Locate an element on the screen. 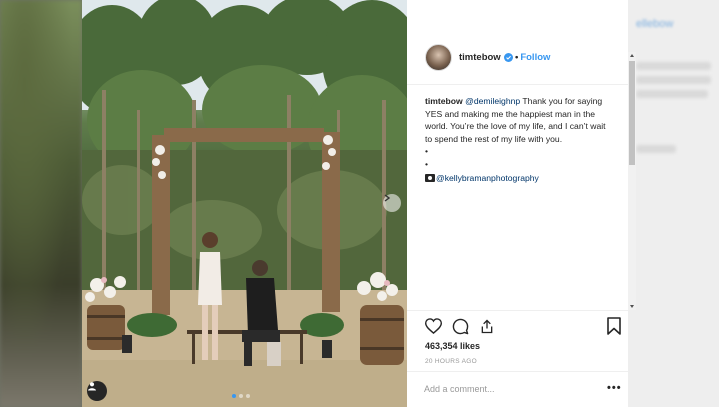 The image size is (719, 407). carousel-indicator is located at coordinates (241, 396).